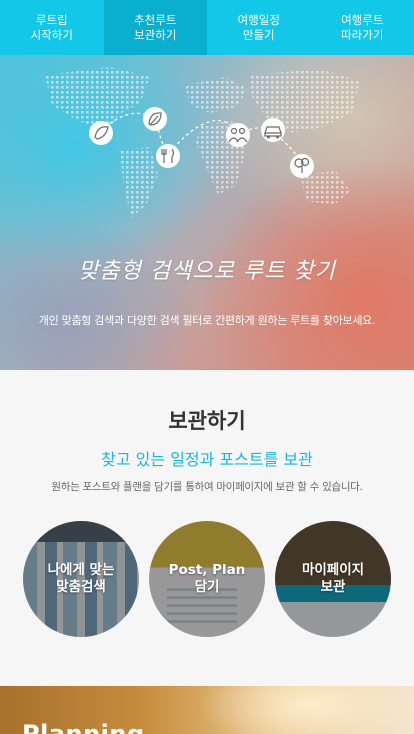 Image resolution: width=414 pixels, height=734 pixels. I want to click on people-icon, so click(238, 135).